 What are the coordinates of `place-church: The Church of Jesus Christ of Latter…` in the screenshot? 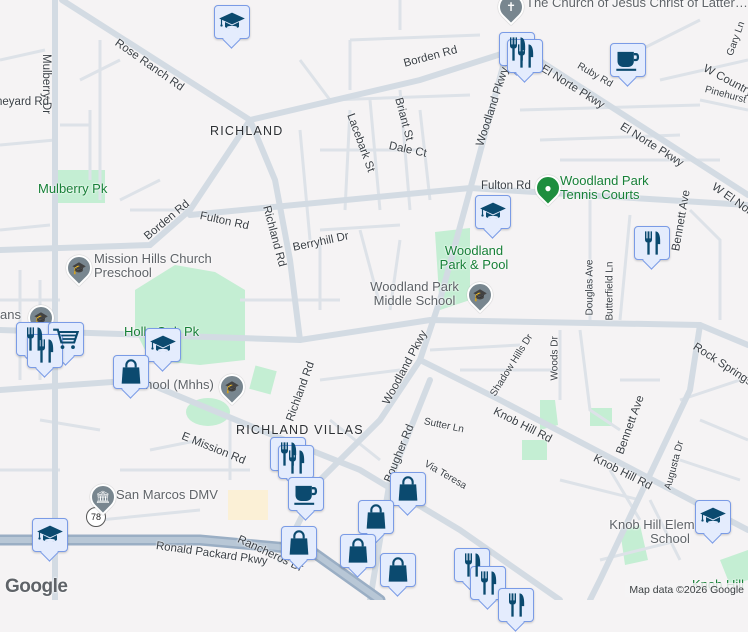 It's located at (637, 5).